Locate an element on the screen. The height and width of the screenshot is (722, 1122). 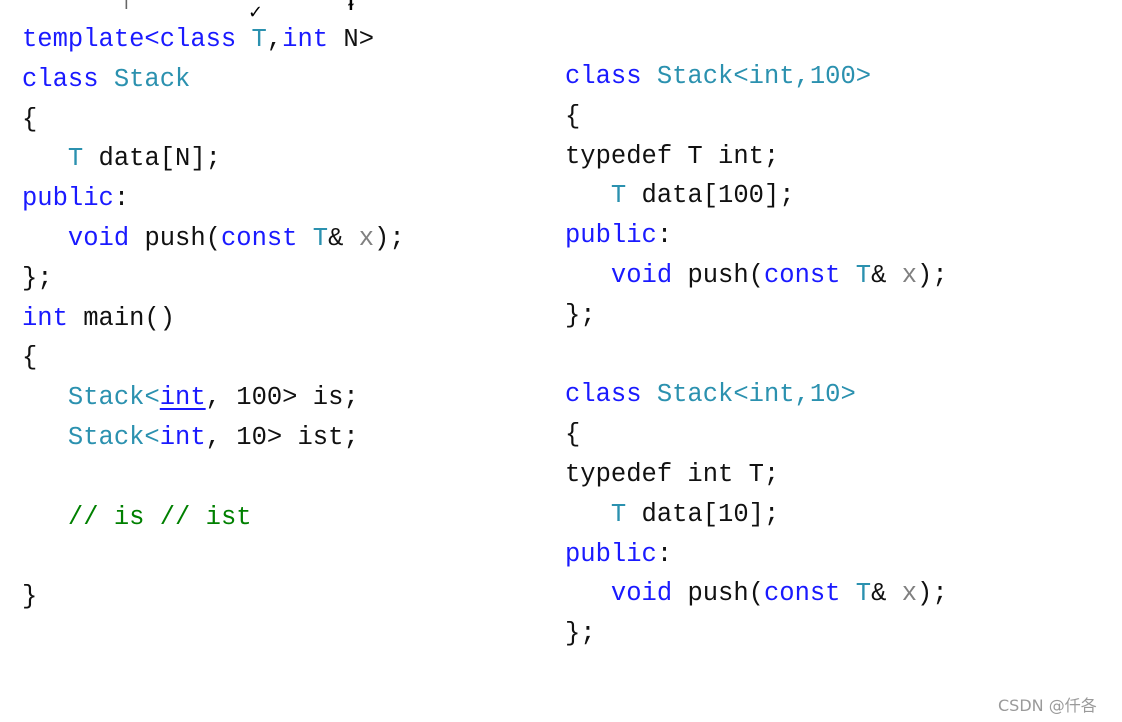
code-line: int main() is located at coordinates (213, 319).